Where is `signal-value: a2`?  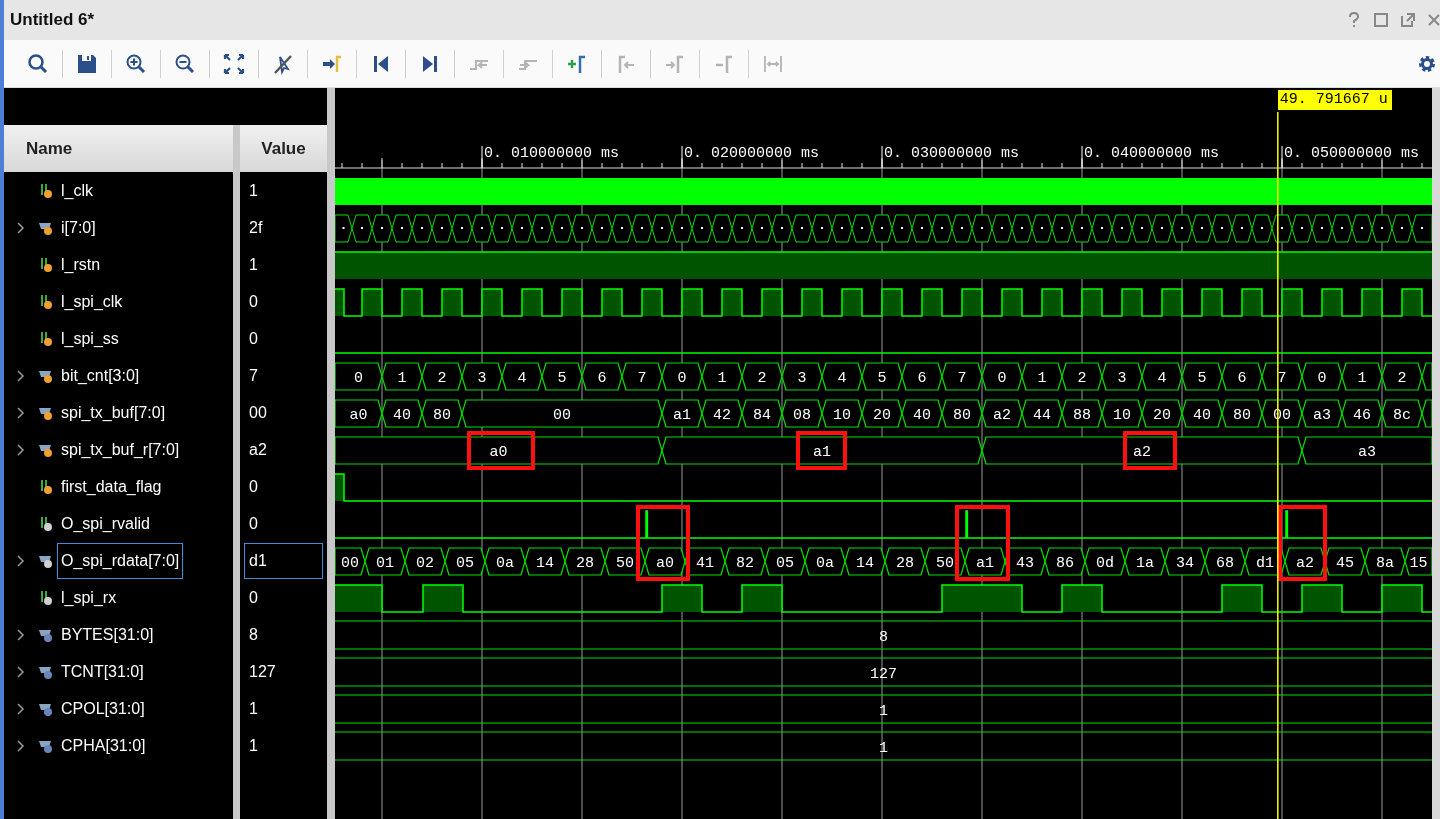 signal-value: a2 is located at coordinates (258, 449).